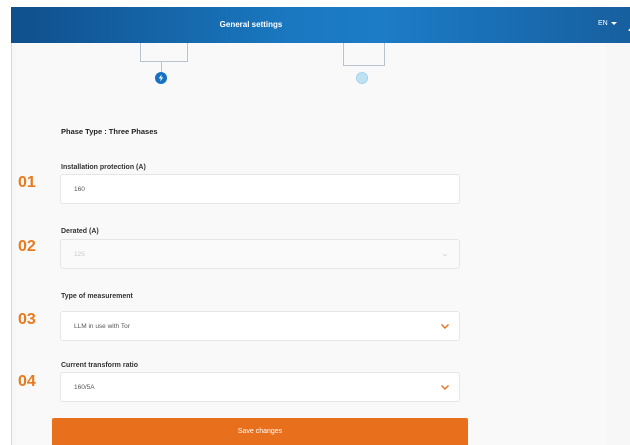  I want to click on phase-diagram-inactive, so click(364, 54).